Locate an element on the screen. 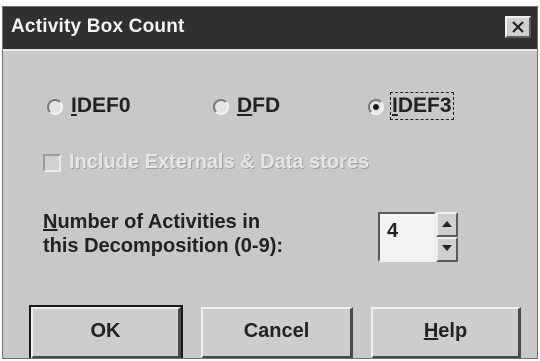 The image size is (540, 361). window-title: Activity Box Count is located at coordinates (98, 26).